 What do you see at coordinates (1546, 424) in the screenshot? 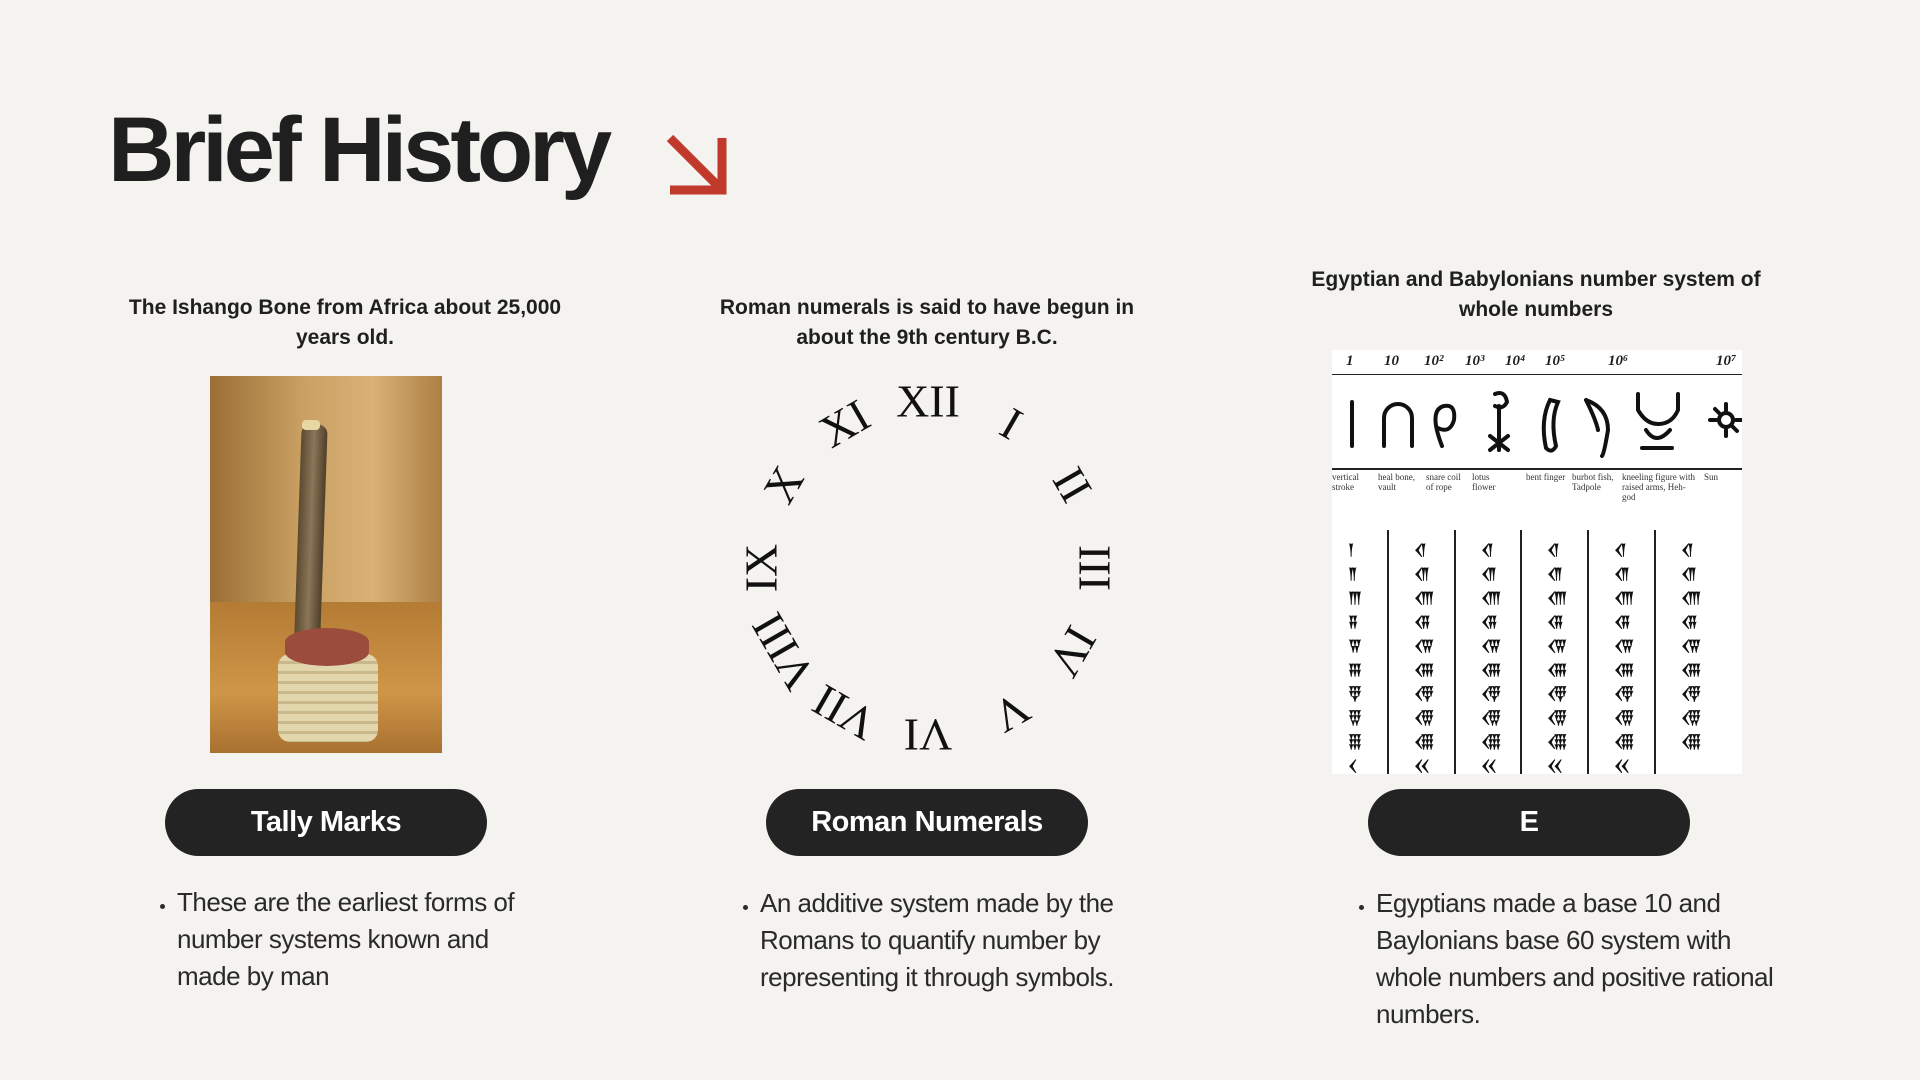
I see `hieroglyph-row` at bounding box center [1546, 424].